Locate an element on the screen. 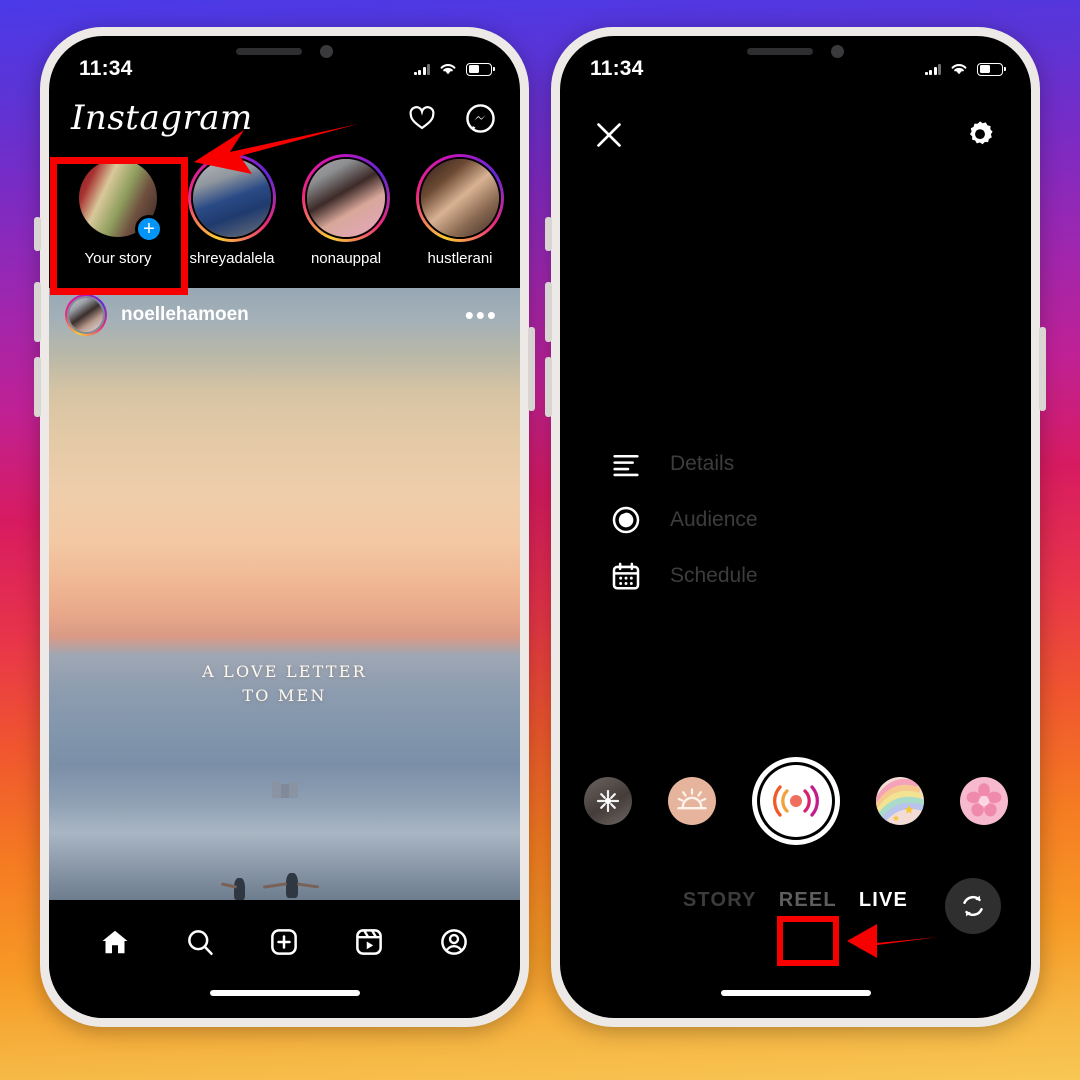 This screenshot has width=1080, height=1080. mode-story: STORY is located at coordinates (720, 900).